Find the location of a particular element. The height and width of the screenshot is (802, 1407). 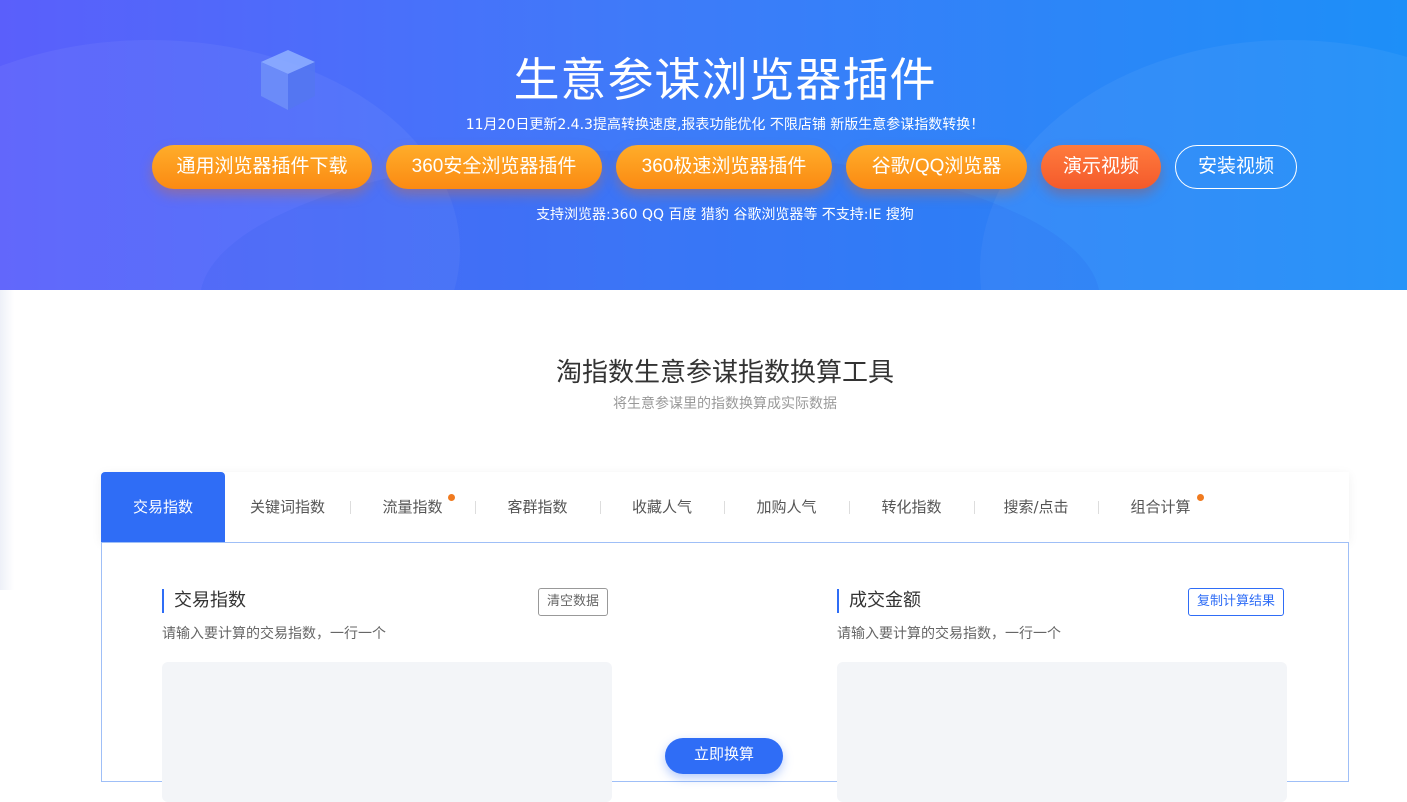

tab-trade-index: 交易指数 is located at coordinates (163, 507).